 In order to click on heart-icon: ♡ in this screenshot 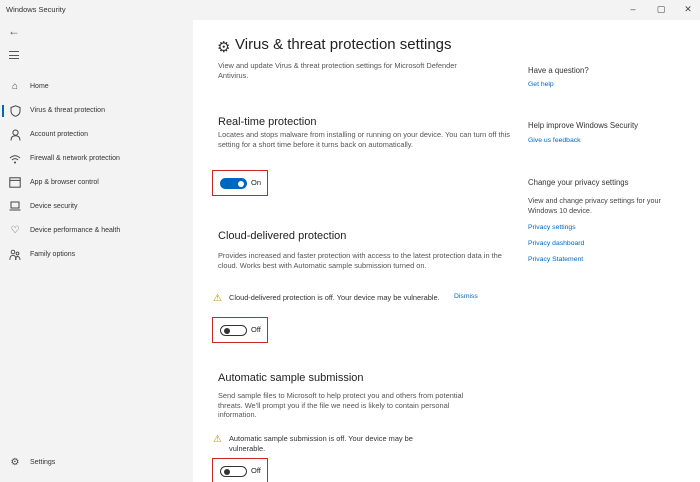, I will do `click(15, 230)`.